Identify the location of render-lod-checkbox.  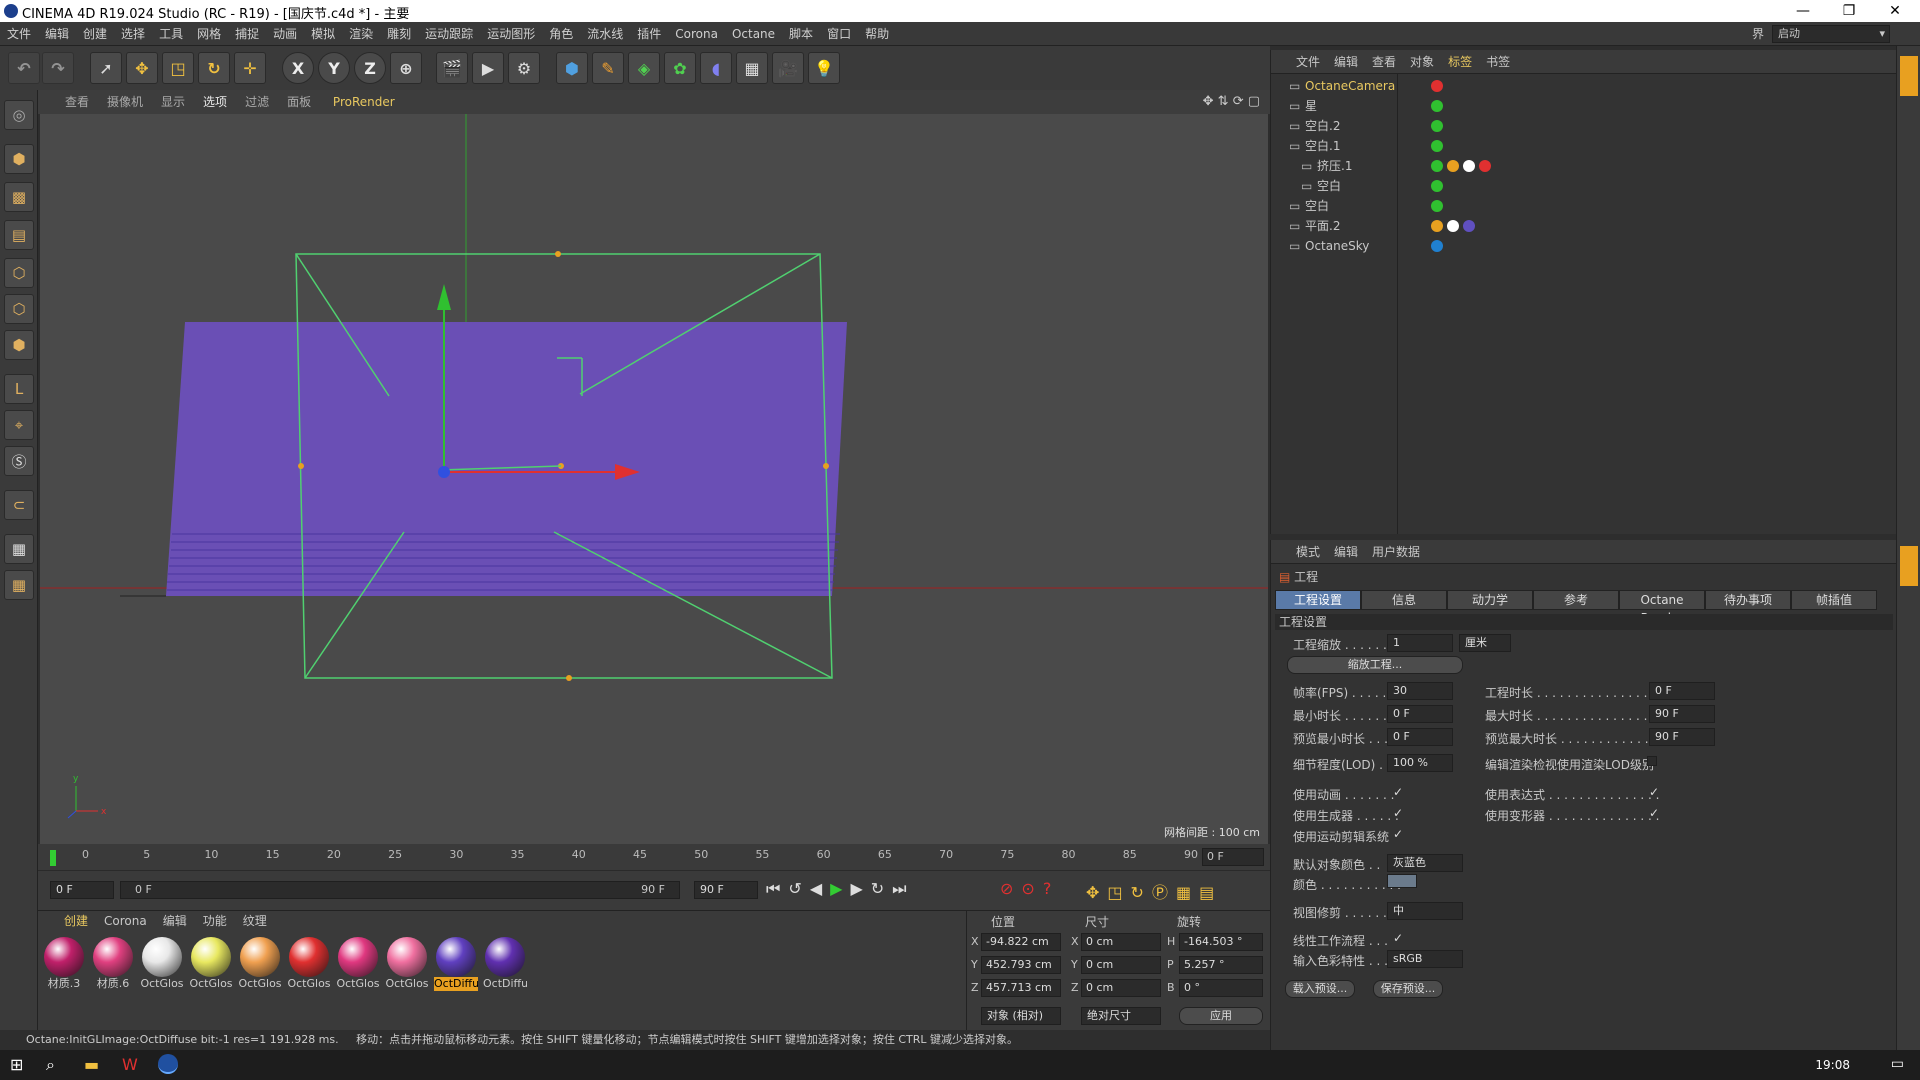
(1652, 761).